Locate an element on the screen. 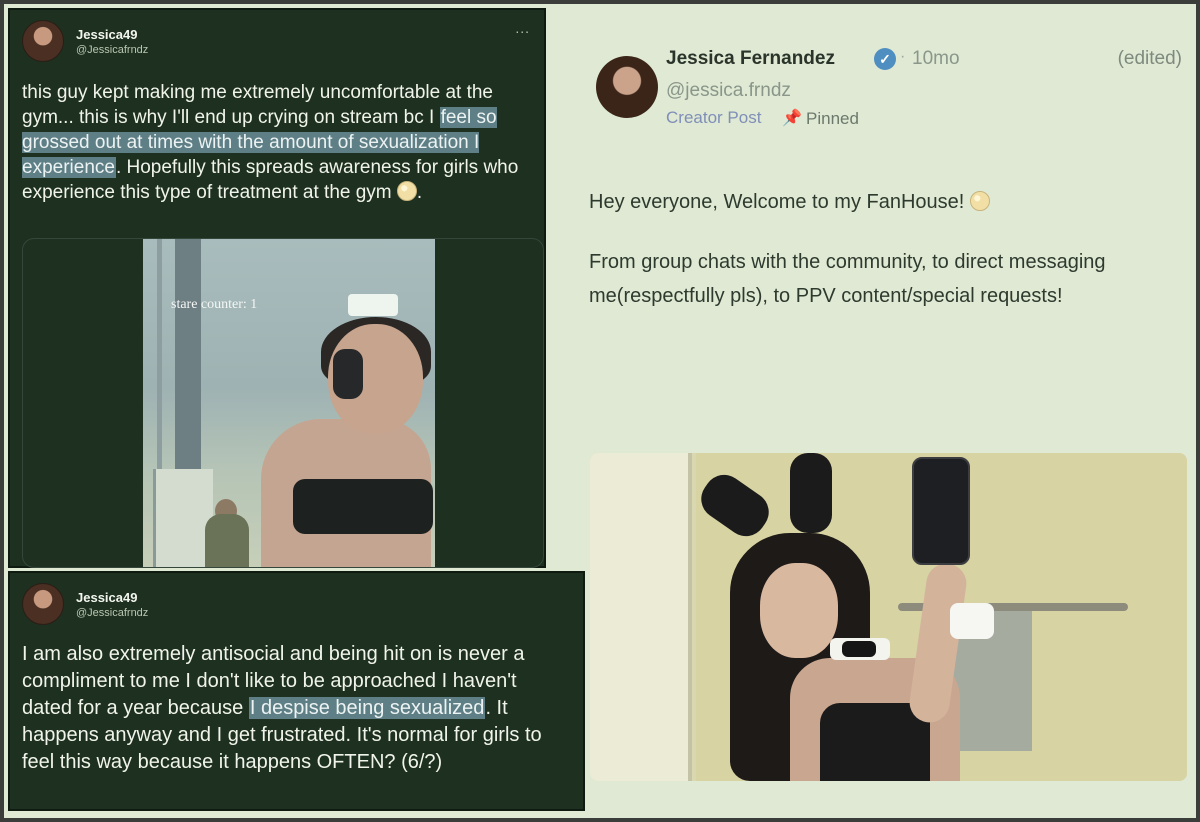  pin-icon: 📌 is located at coordinates (792, 118).